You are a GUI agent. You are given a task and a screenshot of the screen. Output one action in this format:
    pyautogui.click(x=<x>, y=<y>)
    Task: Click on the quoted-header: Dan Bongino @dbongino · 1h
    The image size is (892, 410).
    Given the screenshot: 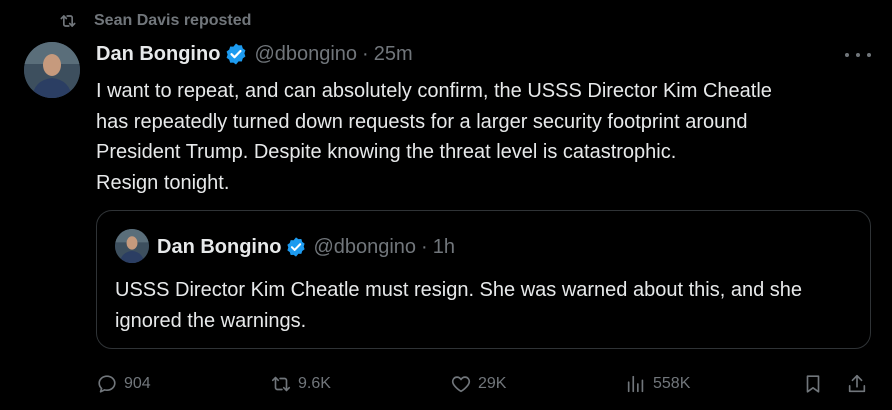 What is the action you would take?
    pyautogui.click(x=306, y=247)
    